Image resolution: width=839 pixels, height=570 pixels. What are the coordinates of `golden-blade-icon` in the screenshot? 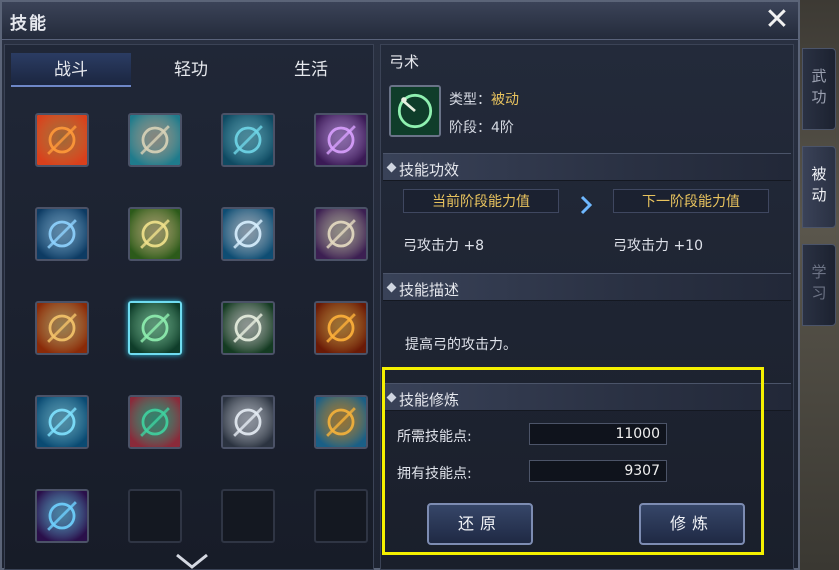 It's located at (155, 234).